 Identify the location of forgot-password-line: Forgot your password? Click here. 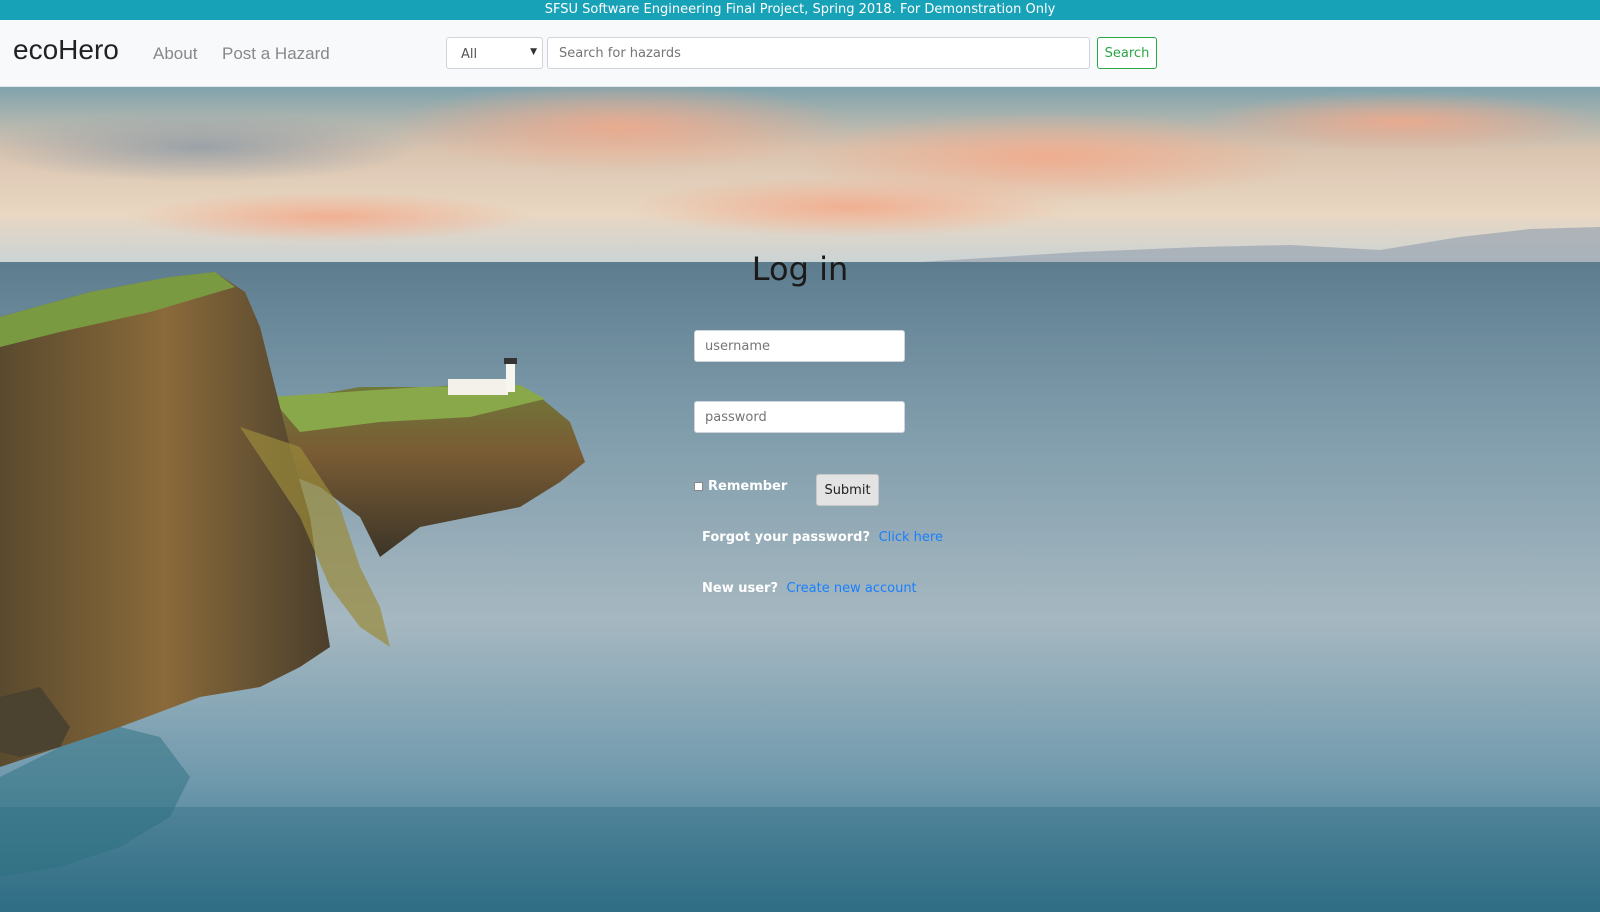
(822, 537).